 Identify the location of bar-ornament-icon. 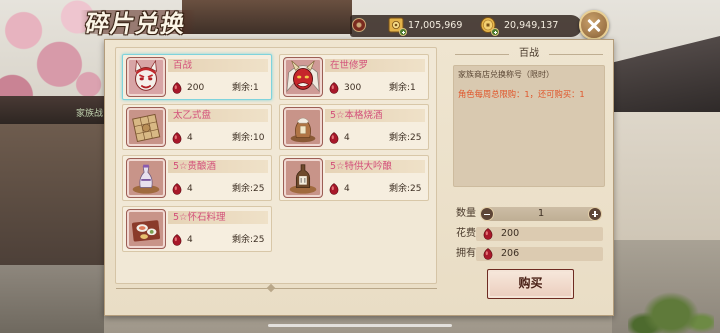
(359, 25).